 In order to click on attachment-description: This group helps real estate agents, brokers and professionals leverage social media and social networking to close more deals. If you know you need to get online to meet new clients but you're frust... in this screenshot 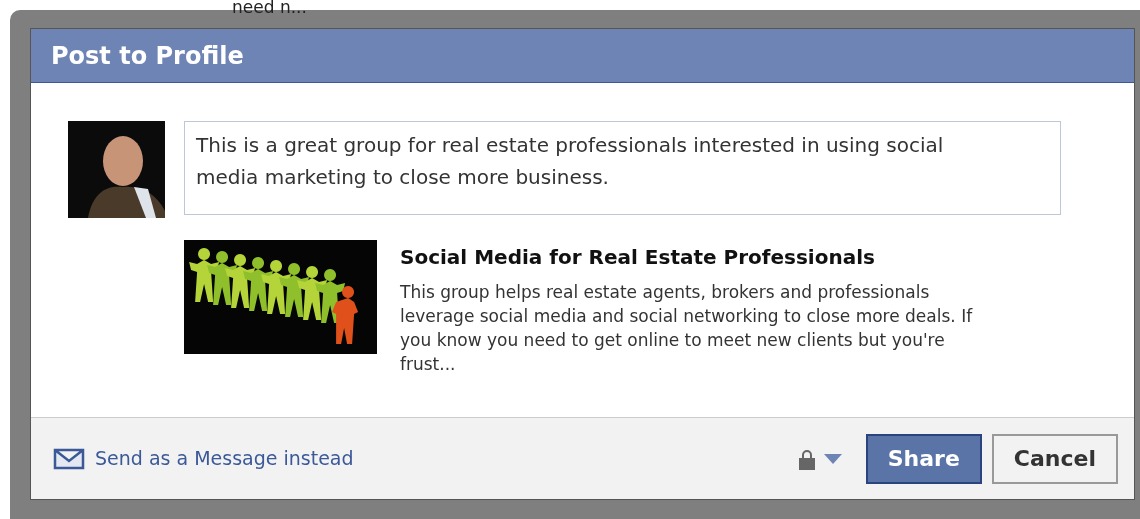, I will do `click(687, 328)`.